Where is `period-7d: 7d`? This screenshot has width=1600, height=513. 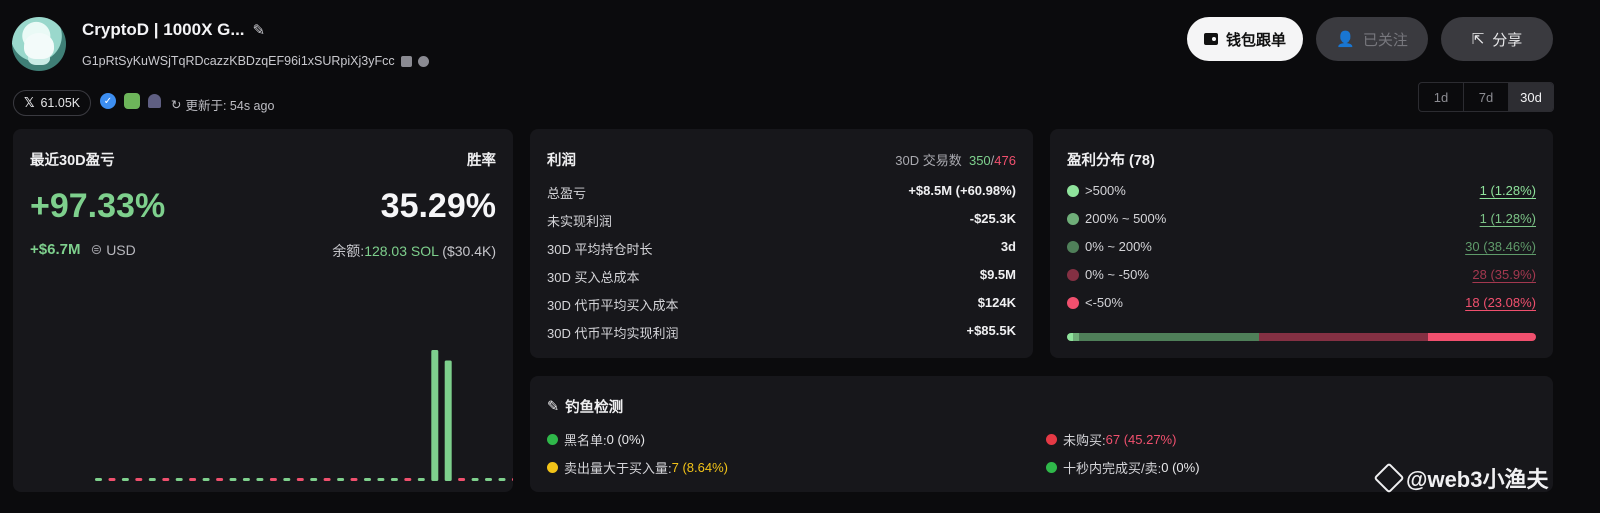 period-7d: 7d is located at coordinates (1486, 97).